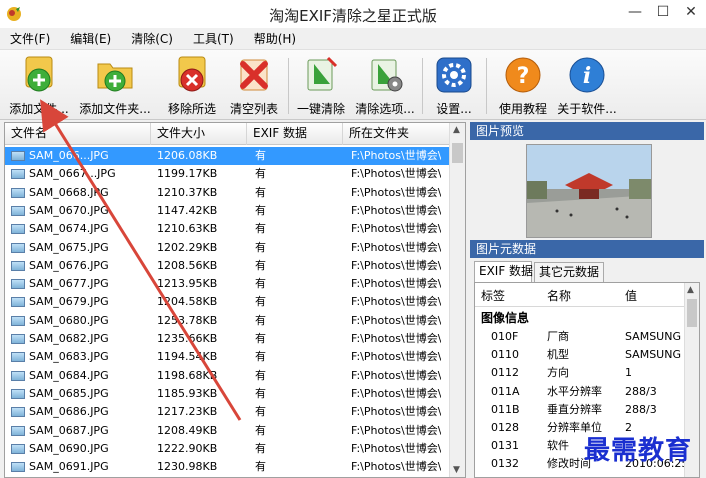  What do you see at coordinates (638, 451) in the screenshot?
I see `watermark-text: 最需教育` at bounding box center [638, 451].